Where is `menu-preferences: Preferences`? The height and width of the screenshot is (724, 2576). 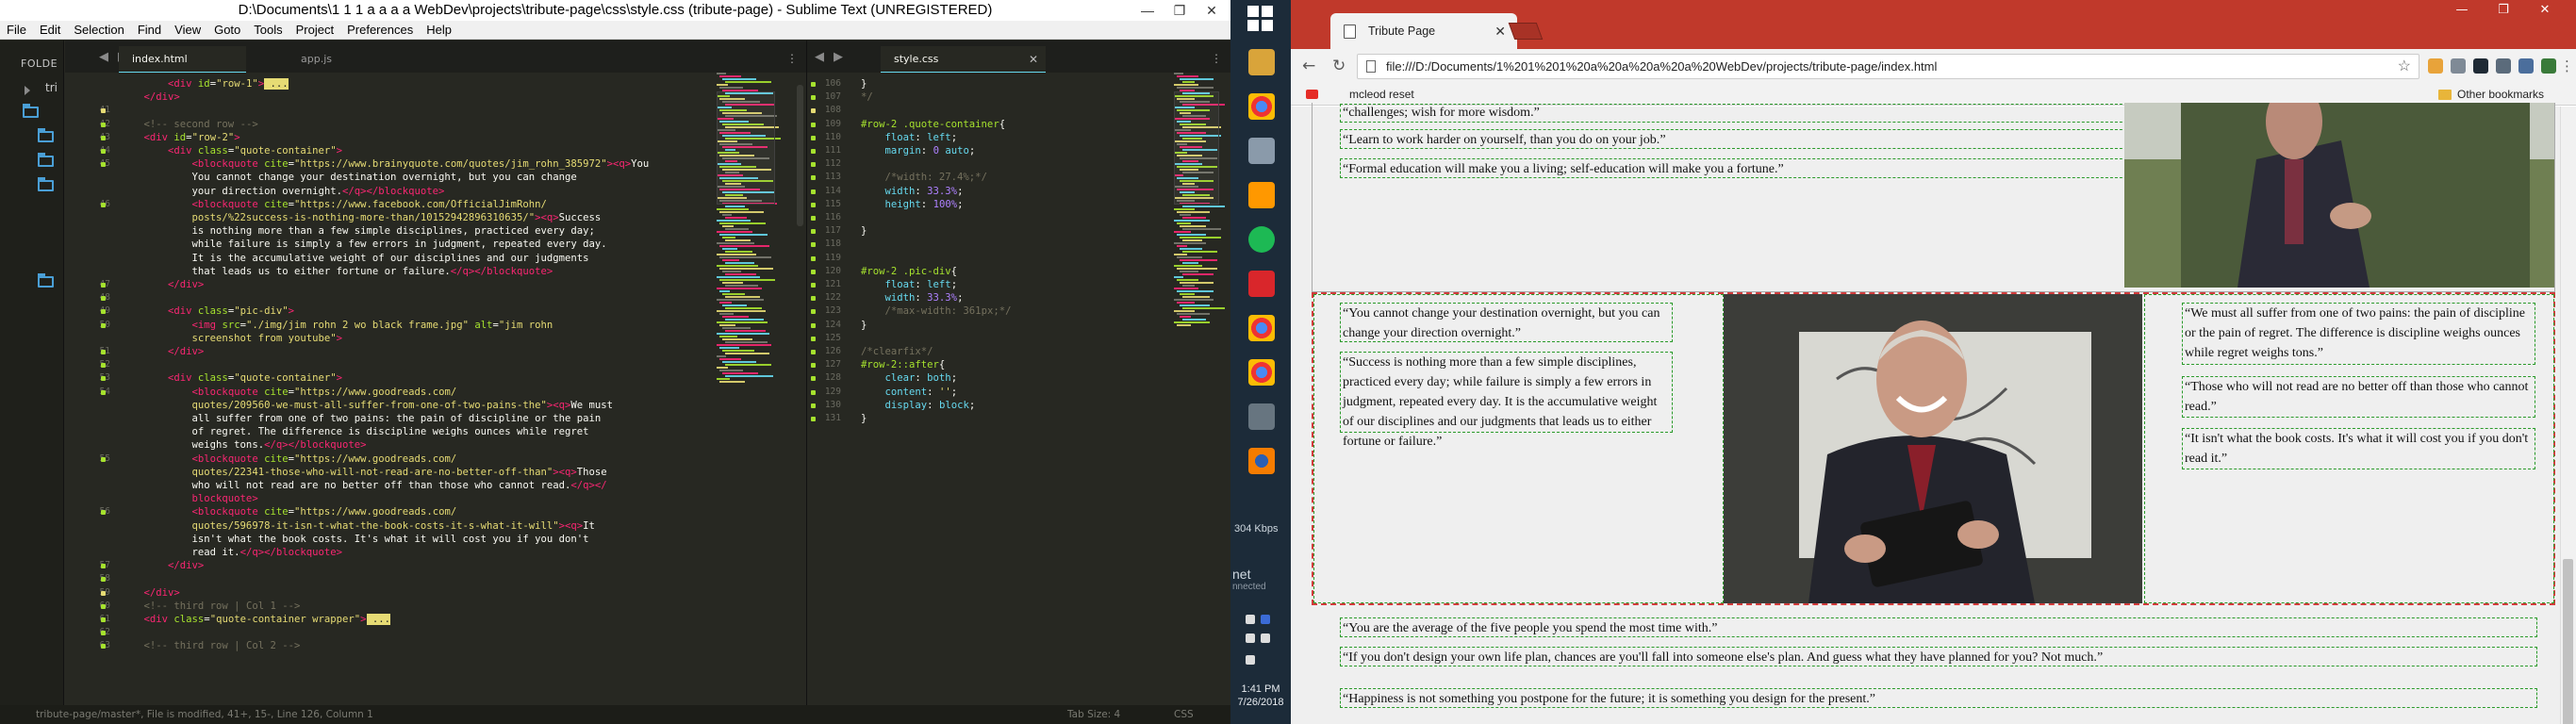
menu-preferences: Preferences is located at coordinates (380, 30).